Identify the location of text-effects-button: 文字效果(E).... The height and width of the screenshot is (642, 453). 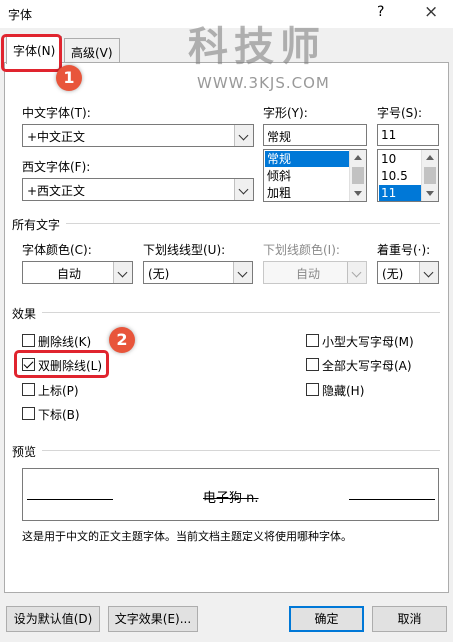
(153, 619).